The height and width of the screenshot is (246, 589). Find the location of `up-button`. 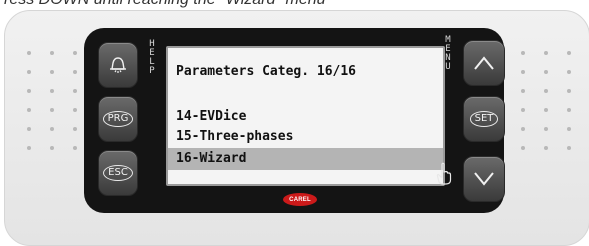

up-button is located at coordinates (484, 63).